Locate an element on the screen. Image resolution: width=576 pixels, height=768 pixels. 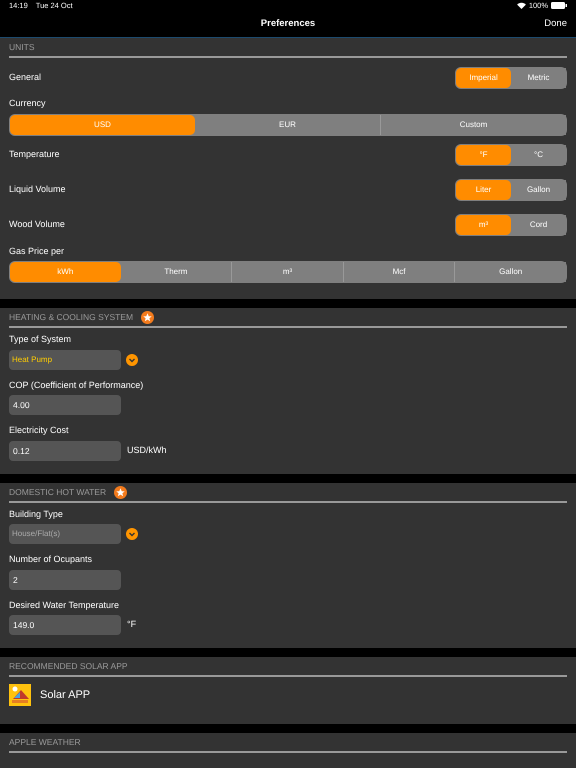
segment-tab: kWh is located at coordinates (65, 272).